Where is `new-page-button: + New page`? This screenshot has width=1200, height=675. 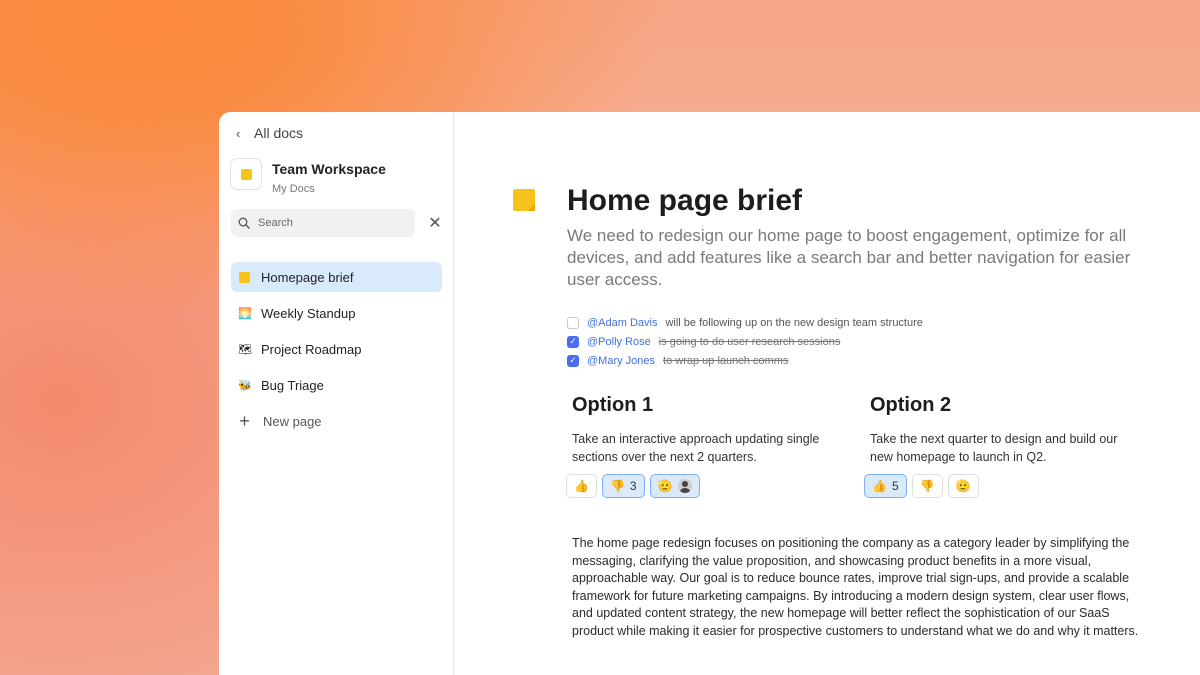 new-page-button: + New page is located at coordinates (336, 421).